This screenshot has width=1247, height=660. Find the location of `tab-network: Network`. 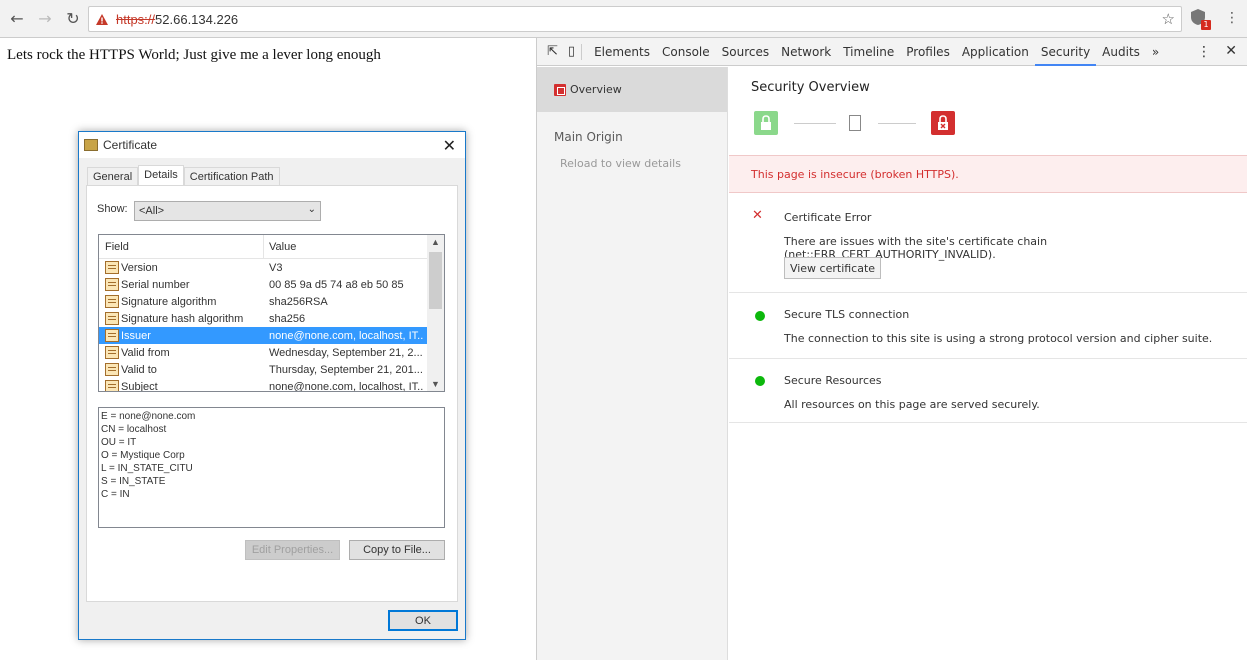

tab-network: Network is located at coordinates (806, 52).